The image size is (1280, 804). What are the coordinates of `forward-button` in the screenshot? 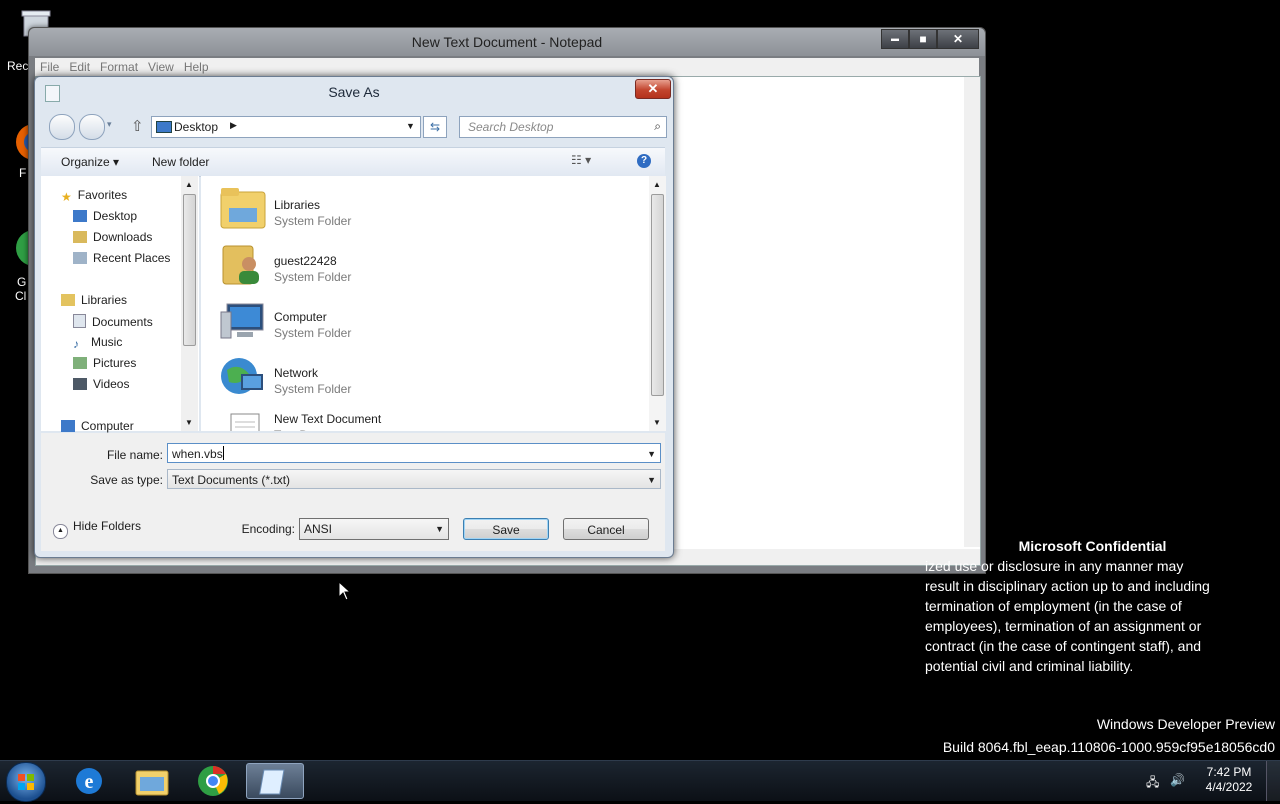 It's located at (92, 127).